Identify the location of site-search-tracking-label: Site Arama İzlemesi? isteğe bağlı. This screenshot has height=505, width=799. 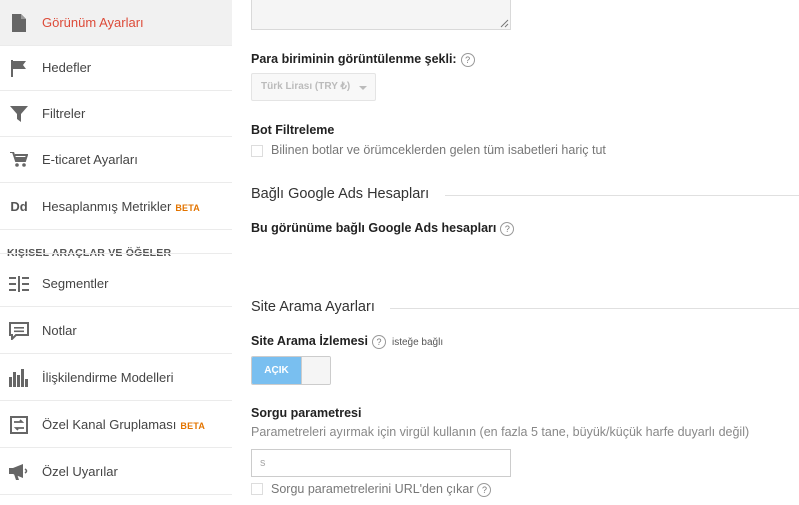
(347, 341).